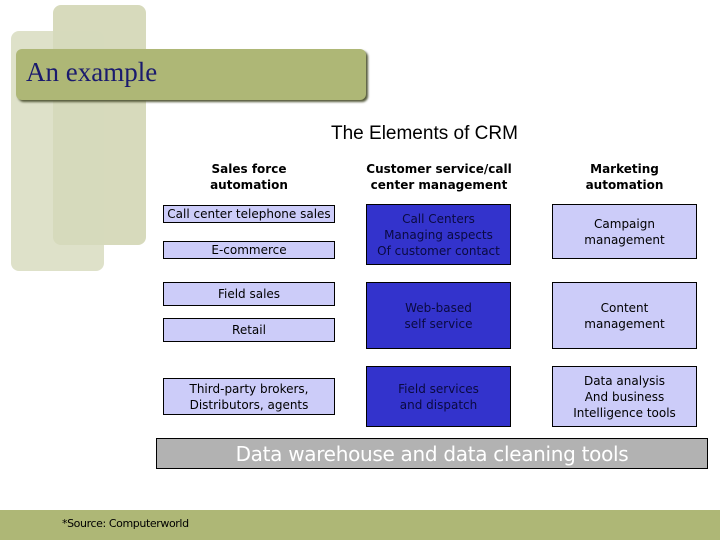 The image size is (720, 540). I want to click on slide-heading: An example, so click(92, 72).